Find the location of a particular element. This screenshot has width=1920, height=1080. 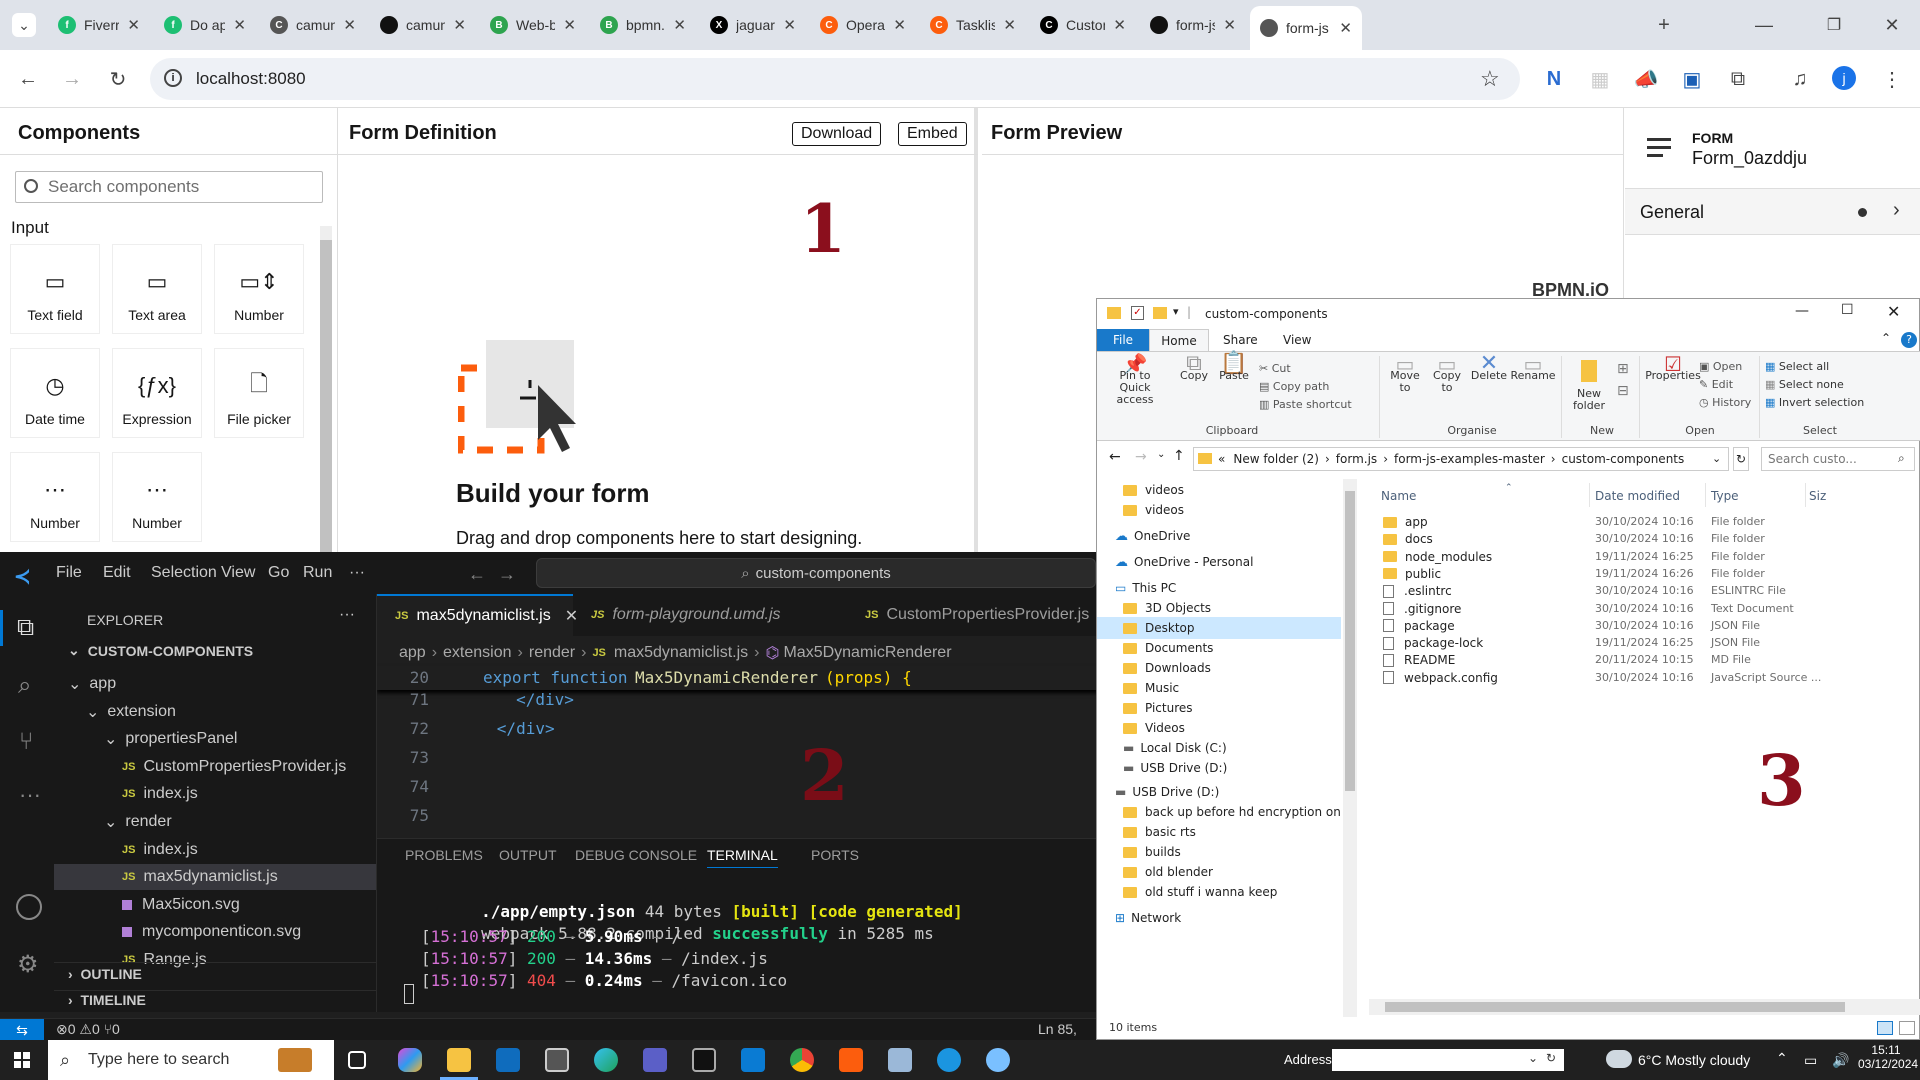

profile-avatar: j is located at coordinates (1844, 78).